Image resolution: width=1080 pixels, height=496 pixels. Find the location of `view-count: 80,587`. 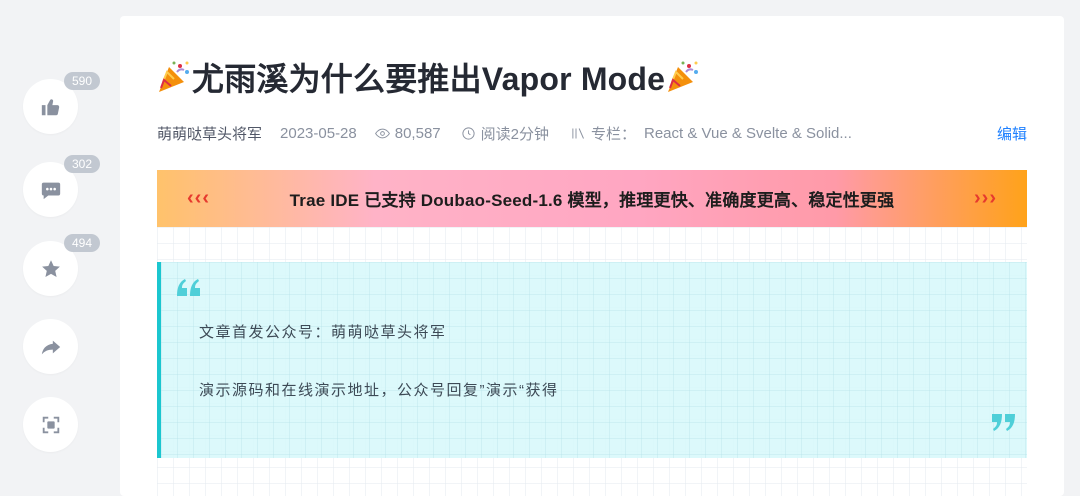

view-count: 80,587 is located at coordinates (407, 133).